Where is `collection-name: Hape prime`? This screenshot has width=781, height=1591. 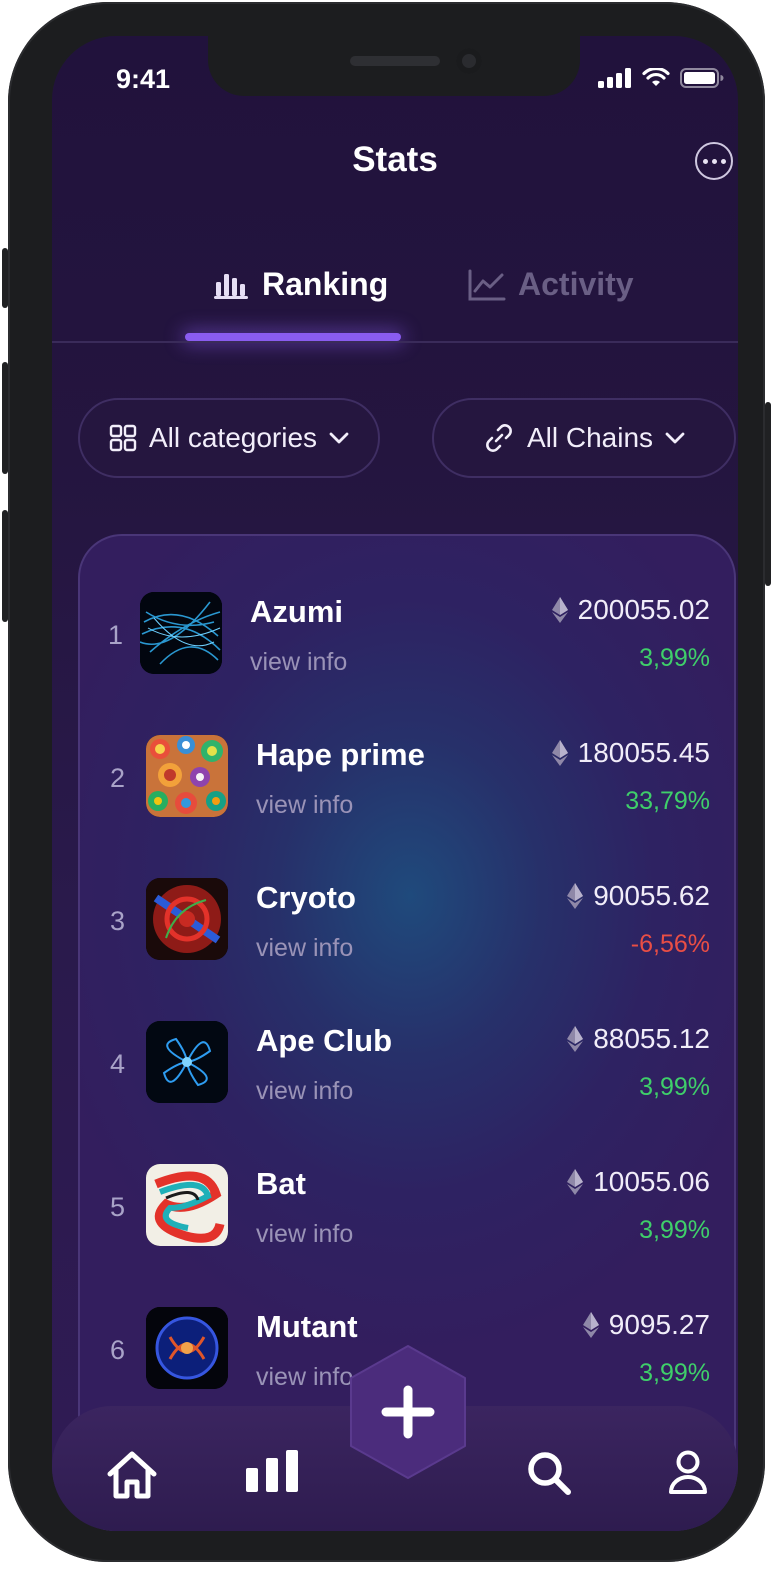
collection-name: Hape prime is located at coordinates (340, 754).